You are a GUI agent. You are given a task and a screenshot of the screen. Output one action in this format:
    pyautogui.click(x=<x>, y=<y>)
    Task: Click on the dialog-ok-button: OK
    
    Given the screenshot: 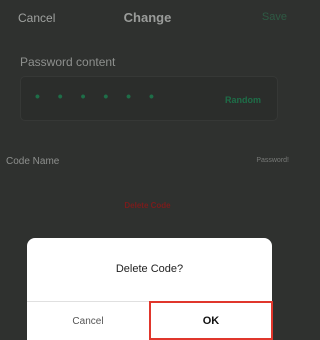 What is the action you would take?
    pyautogui.click(x=211, y=321)
    